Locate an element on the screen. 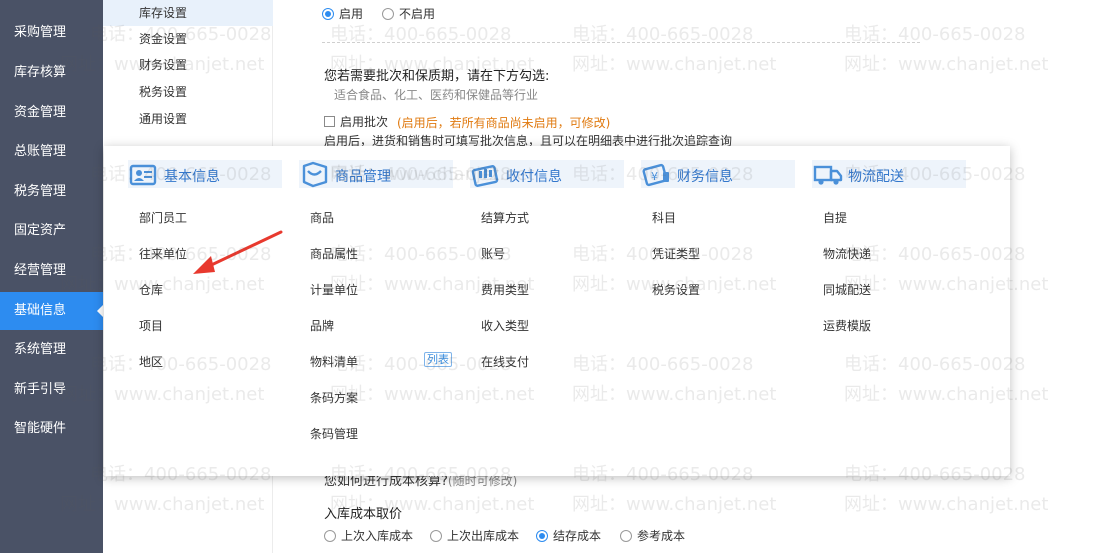 Image resolution: width=1095 pixels, height=553 pixels. menu-item-product-attributes: 商品属性 is located at coordinates (334, 253).